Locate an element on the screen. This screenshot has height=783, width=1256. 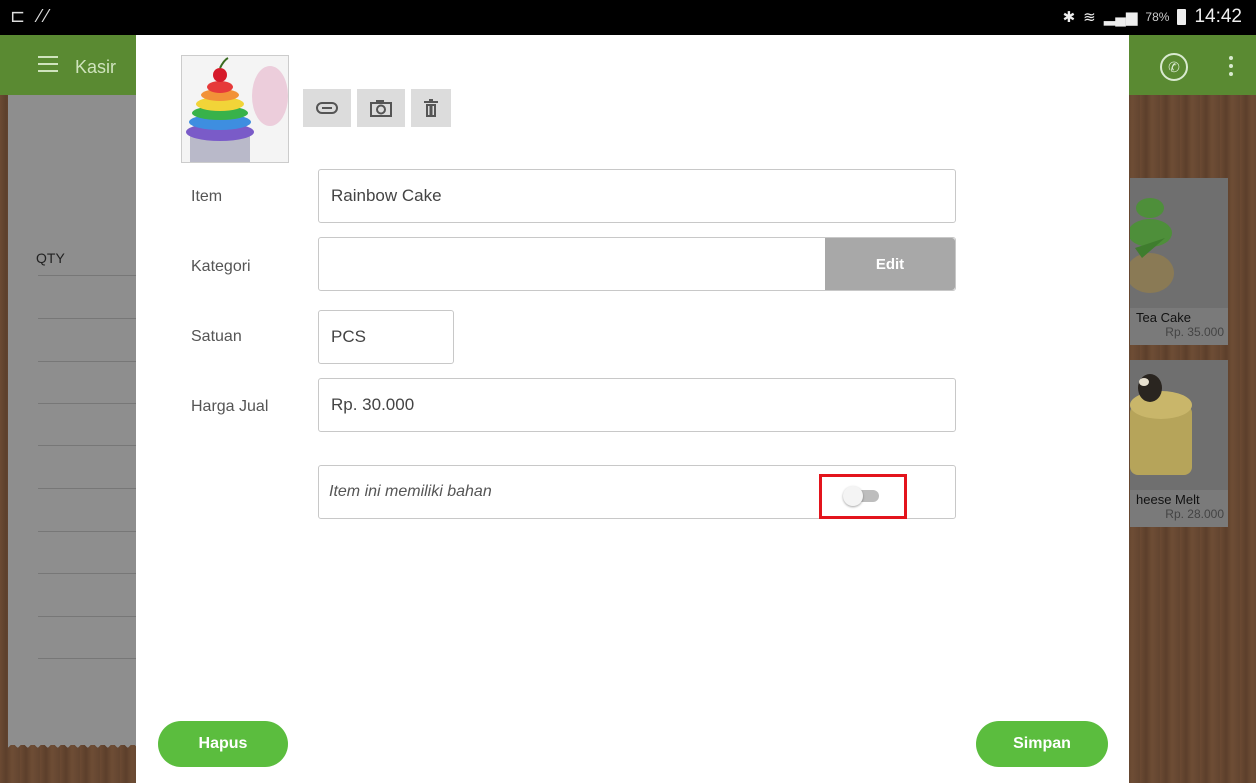
app-title: Kasir is located at coordinates (96, 67).